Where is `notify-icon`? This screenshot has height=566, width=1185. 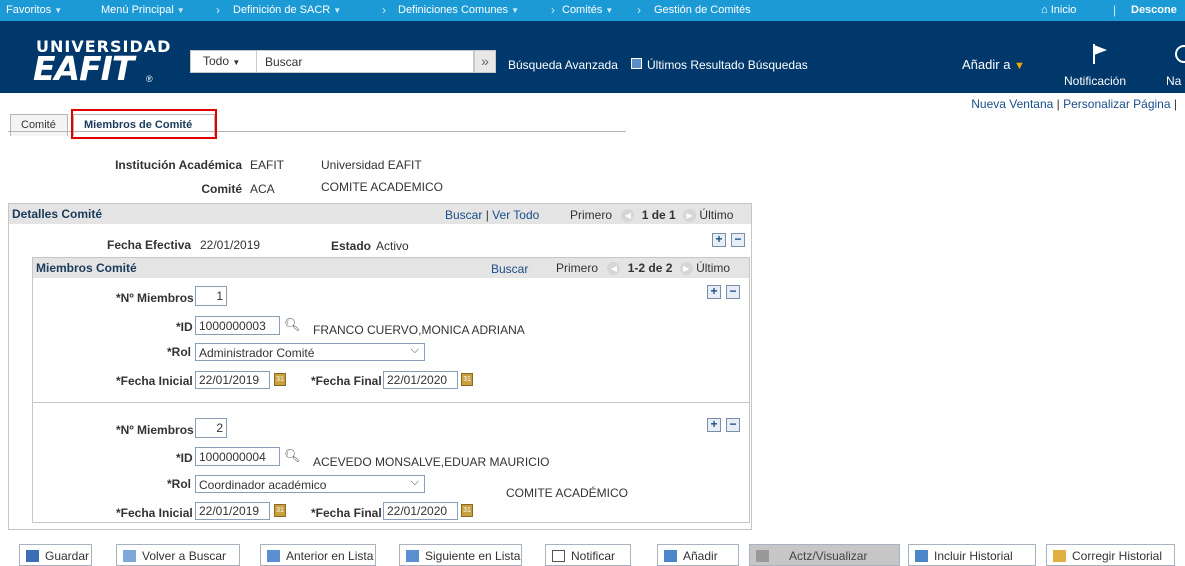 notify-icon is located at coordinates (558, 556).